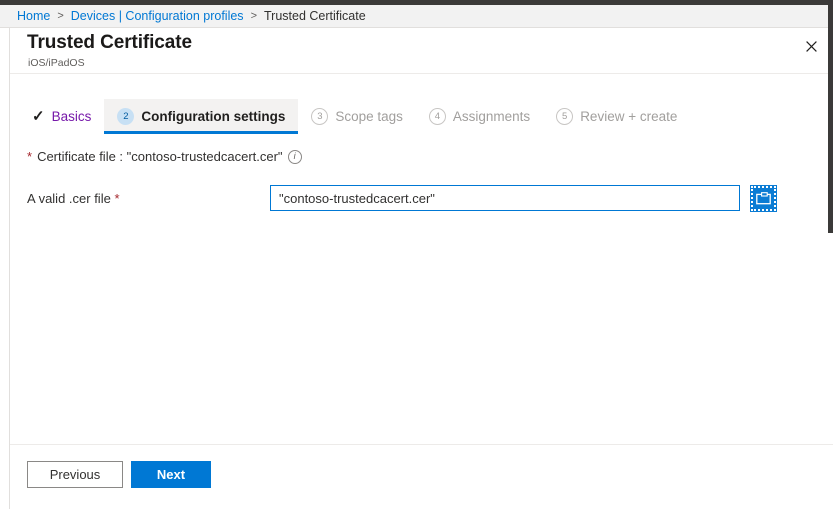  What do you see at coordinates (157, 16) in the screenshot?
I see `breadcrumb-item-devices-configuration-profiles: Devices | Configuration profiles` at bounding box center [157, 16].